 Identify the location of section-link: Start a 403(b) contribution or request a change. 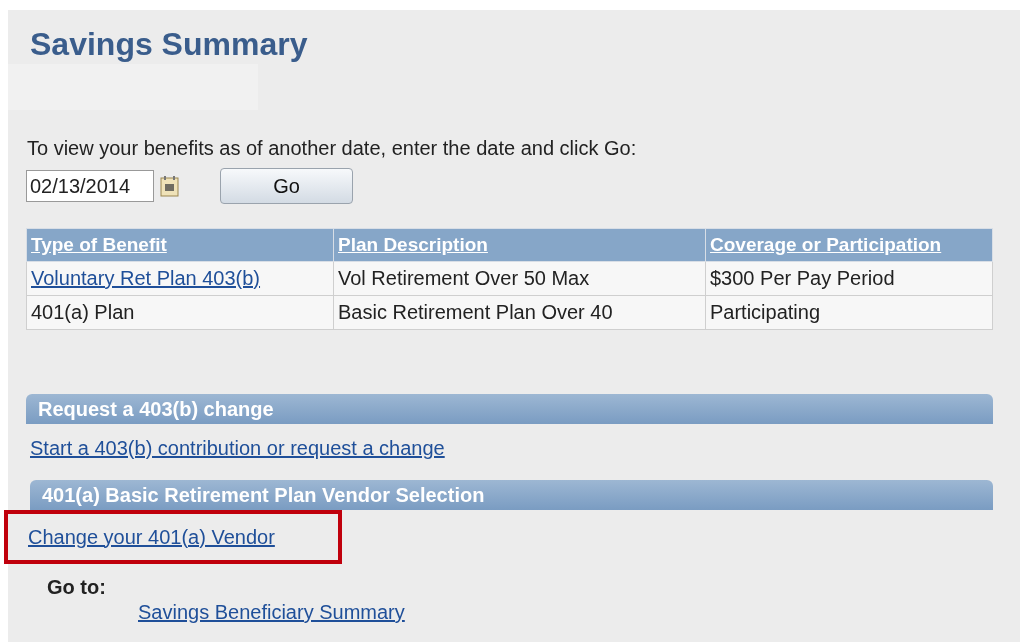
(237, 448).